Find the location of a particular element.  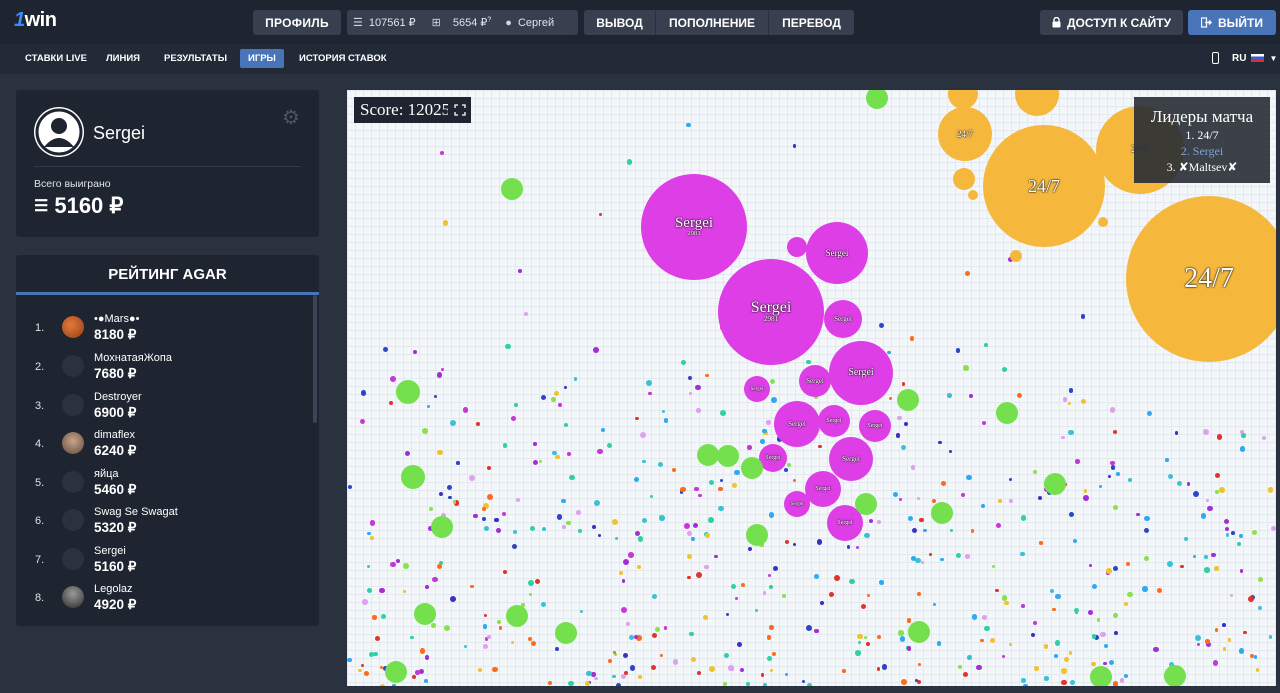

fullscreen-icon is located at coordinates (459, 110).